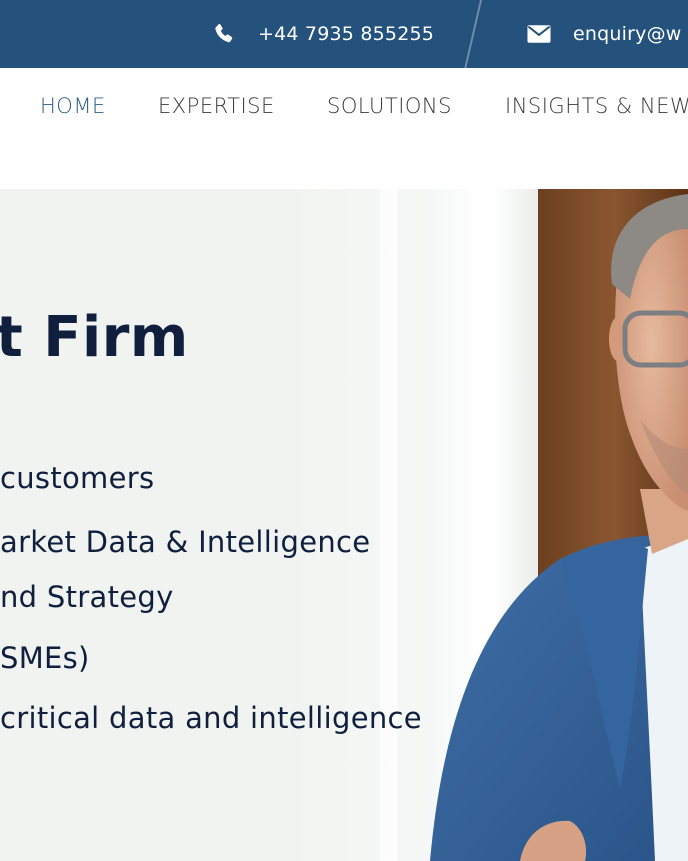 The image size is (688, 861). What do you see at coordinates (185, 542) in the screenshot?
I see `hero-line-market-data: arket Data & Intelligence` at bounding box center [185, 542].